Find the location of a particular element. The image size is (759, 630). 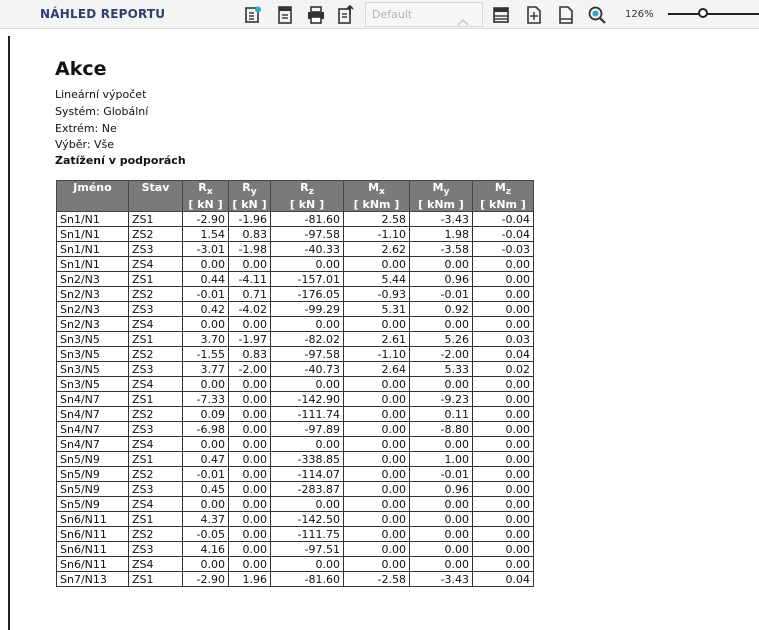

export-icon is located at coordinates (346, 15).